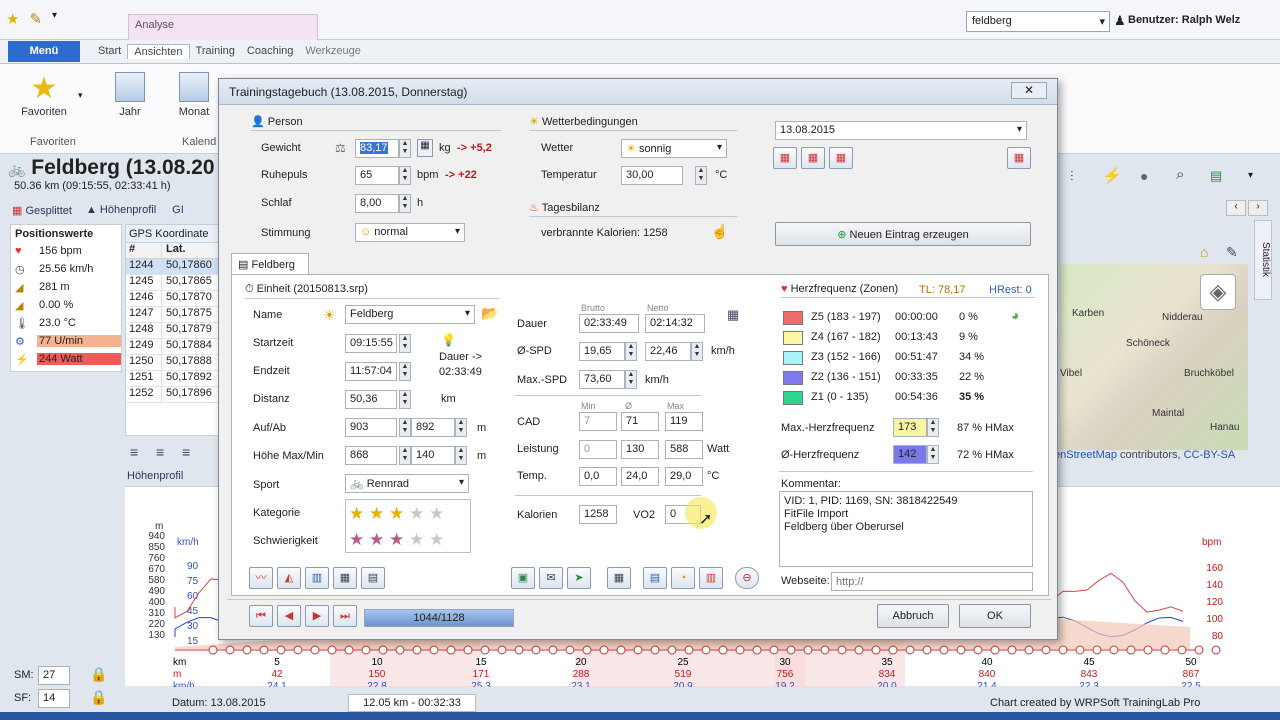 Image resolution: width=1280 pixels, height=720 pixels. Describe the element at coordinates (579, 578) in the screenshot. I see `send-icon: ➤` at that location.